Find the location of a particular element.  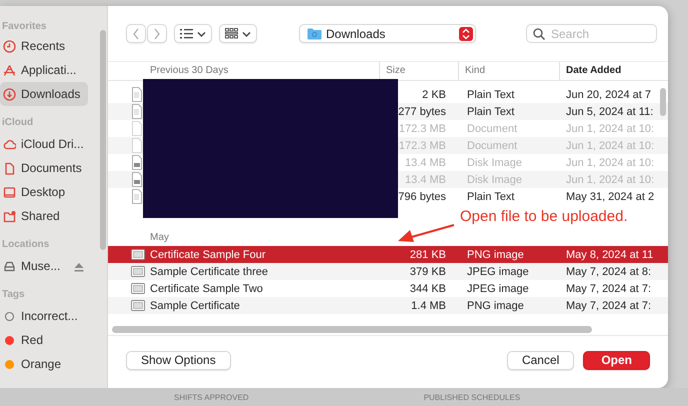

sidebar-item: Documents is located at coordinates (44, 168).